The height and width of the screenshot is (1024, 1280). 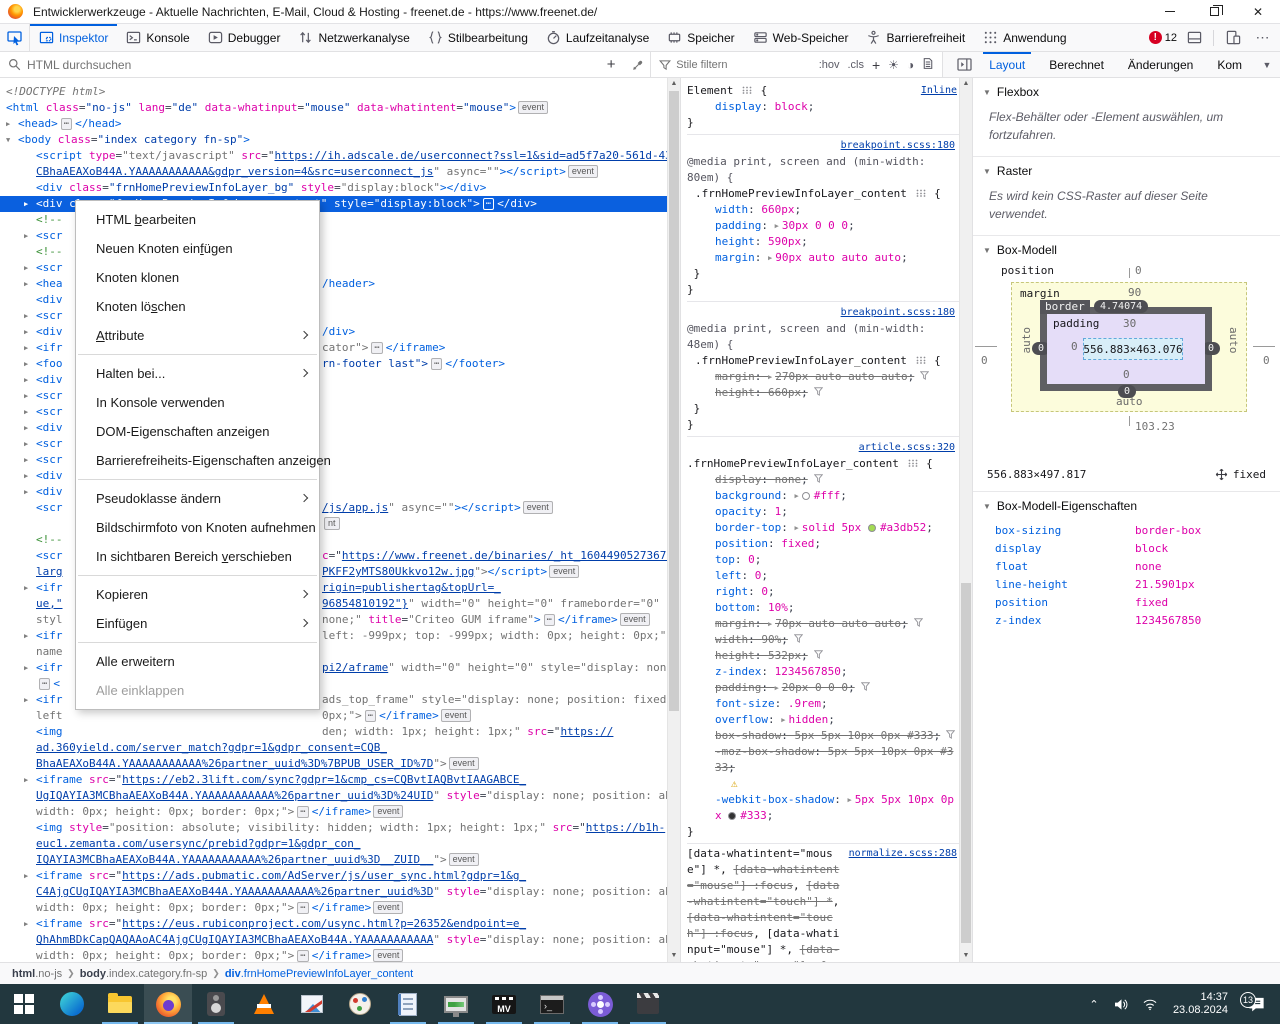 What do you see at coordinates (648, 1004) in the screenshot?
I see `movie-app-icon` at bounding box center [648, 1004].